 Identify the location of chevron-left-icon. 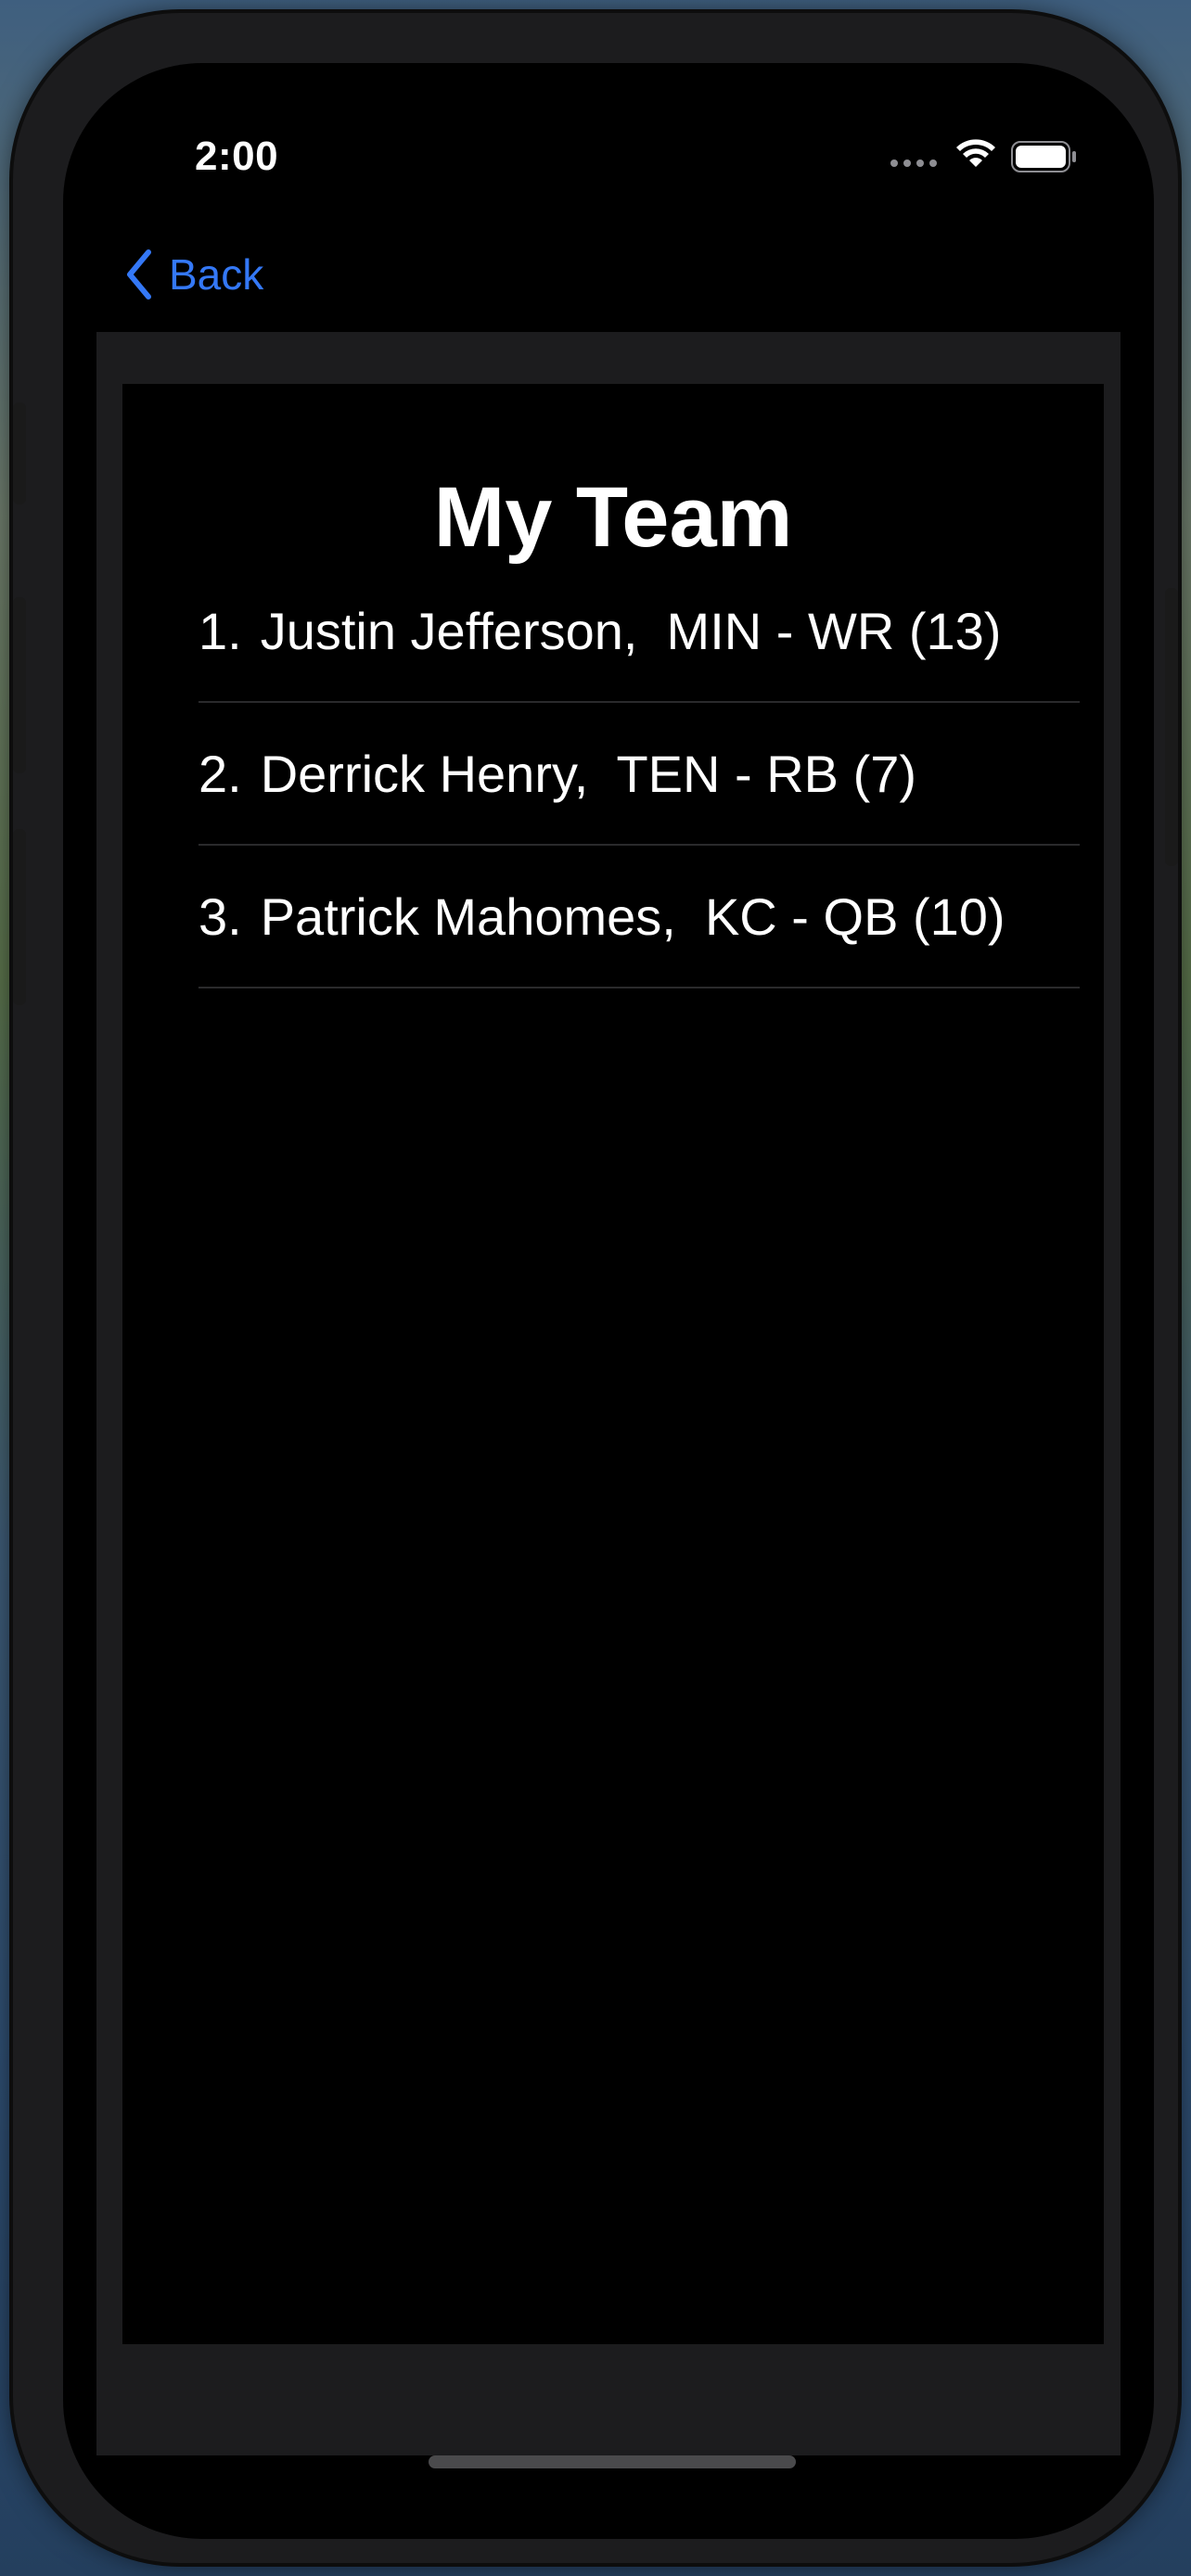
(139, 274).